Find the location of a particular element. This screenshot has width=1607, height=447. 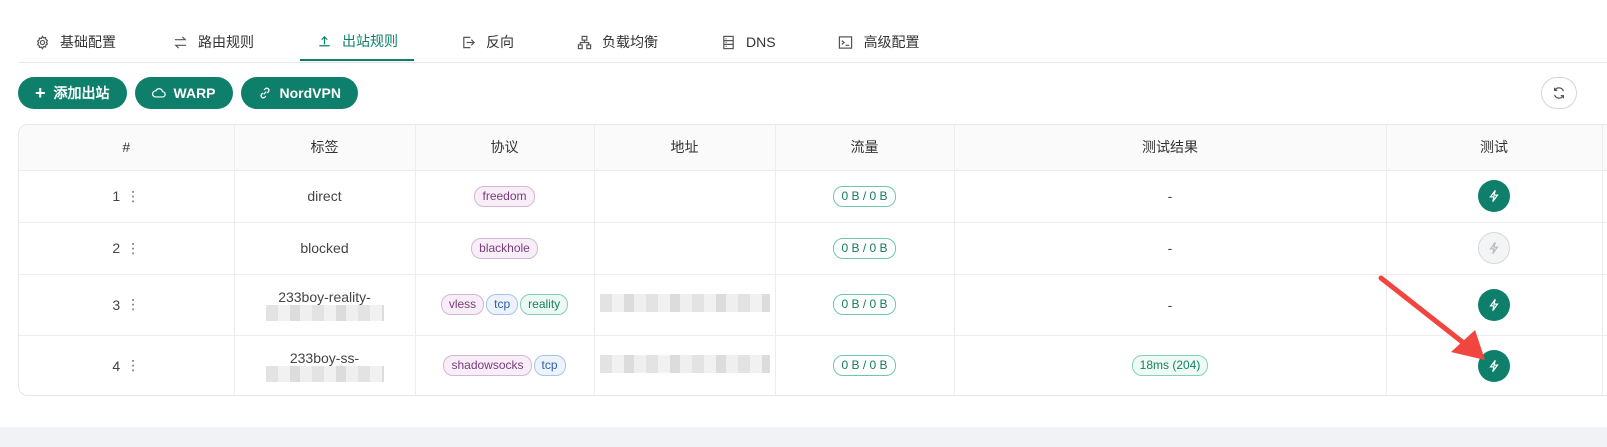

col-header-tag: 标签 is located at coordinates (325, 148).